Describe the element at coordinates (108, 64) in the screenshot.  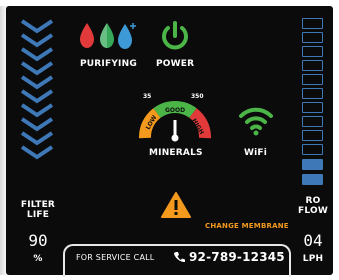
I see `purifying-label: PURIFYING` at that location.